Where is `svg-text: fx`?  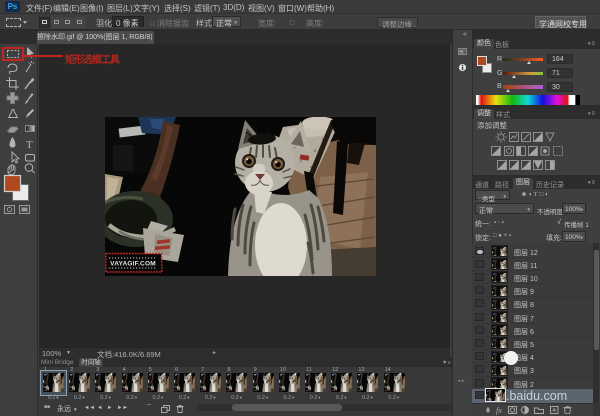
svg-text: fx is located at coordinates (499, 410).